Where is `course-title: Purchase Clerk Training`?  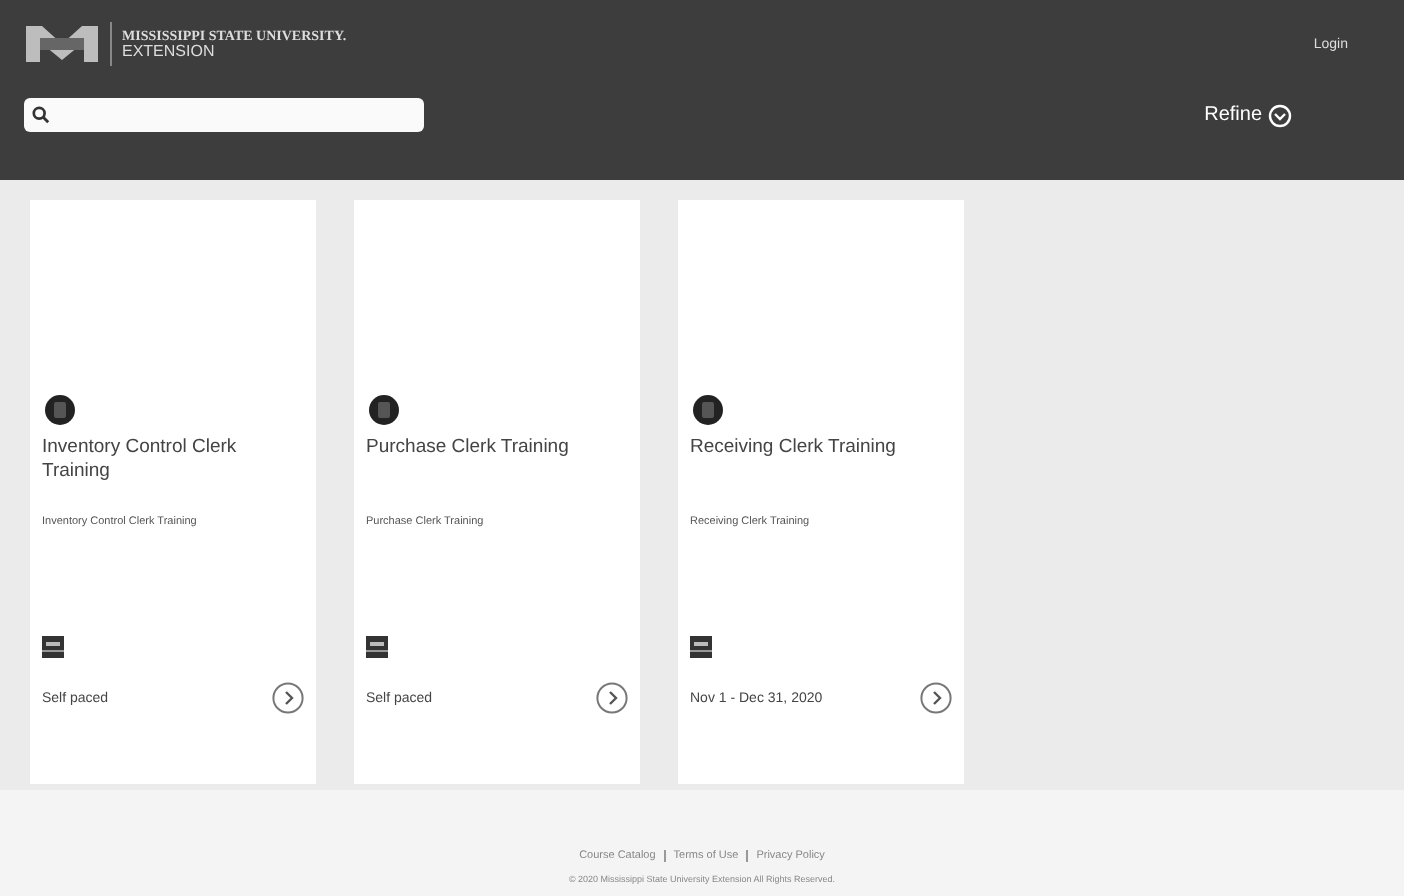 course-title: Purchase Clerk Training is located at coordinates (468, 449).